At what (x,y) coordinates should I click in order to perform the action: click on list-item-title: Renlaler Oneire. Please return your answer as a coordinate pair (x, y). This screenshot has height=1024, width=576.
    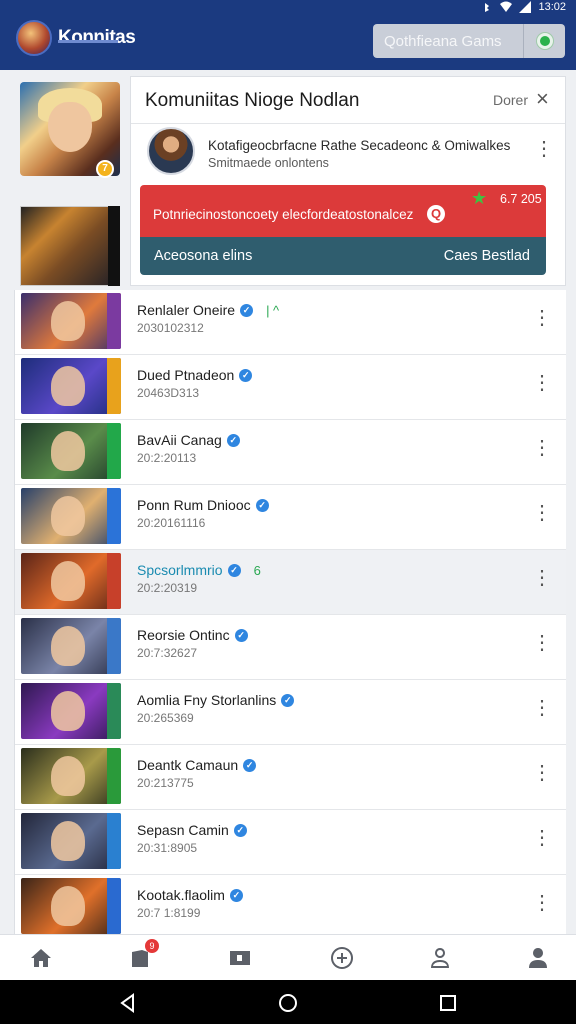
    Looking at the image, I should click on (186, 310).